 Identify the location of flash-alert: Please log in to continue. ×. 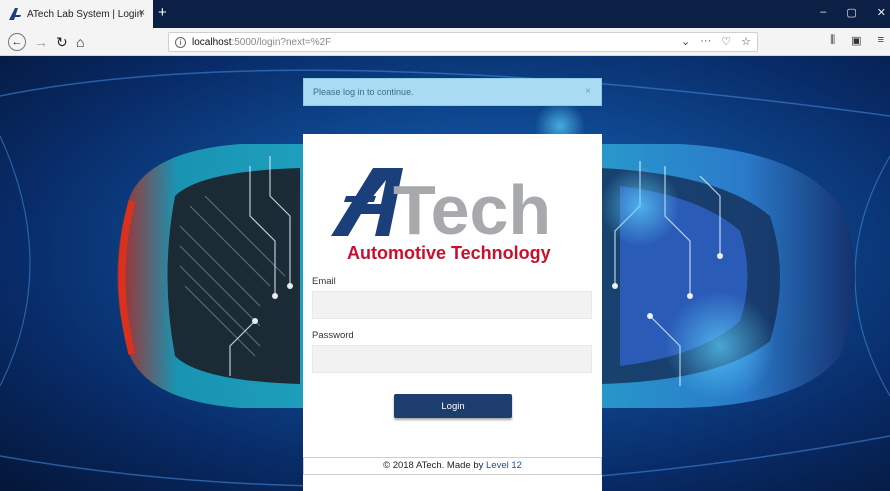
(452, 92).